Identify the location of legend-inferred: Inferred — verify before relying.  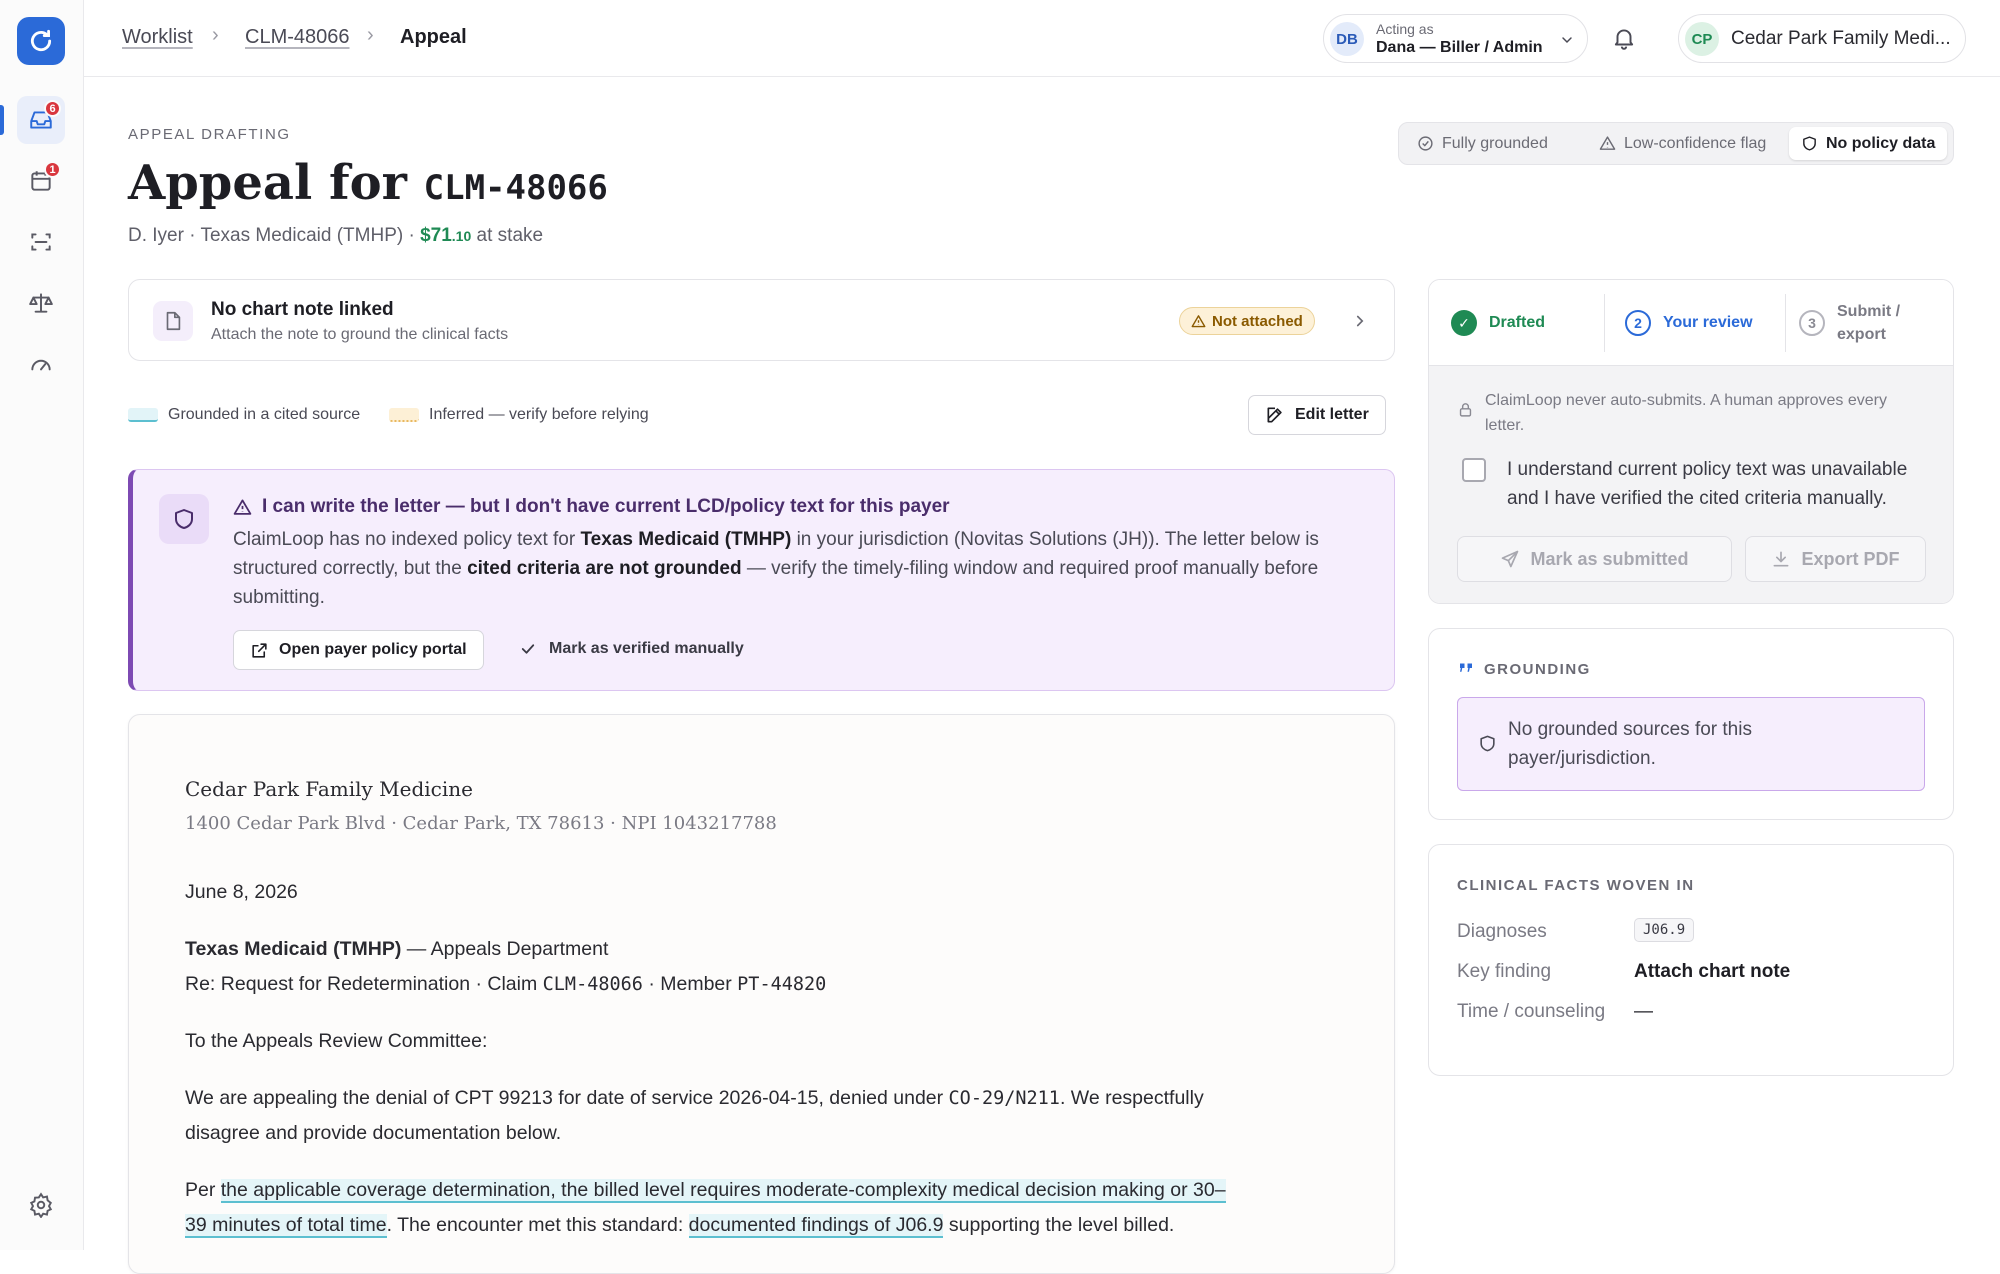
(519, 415).